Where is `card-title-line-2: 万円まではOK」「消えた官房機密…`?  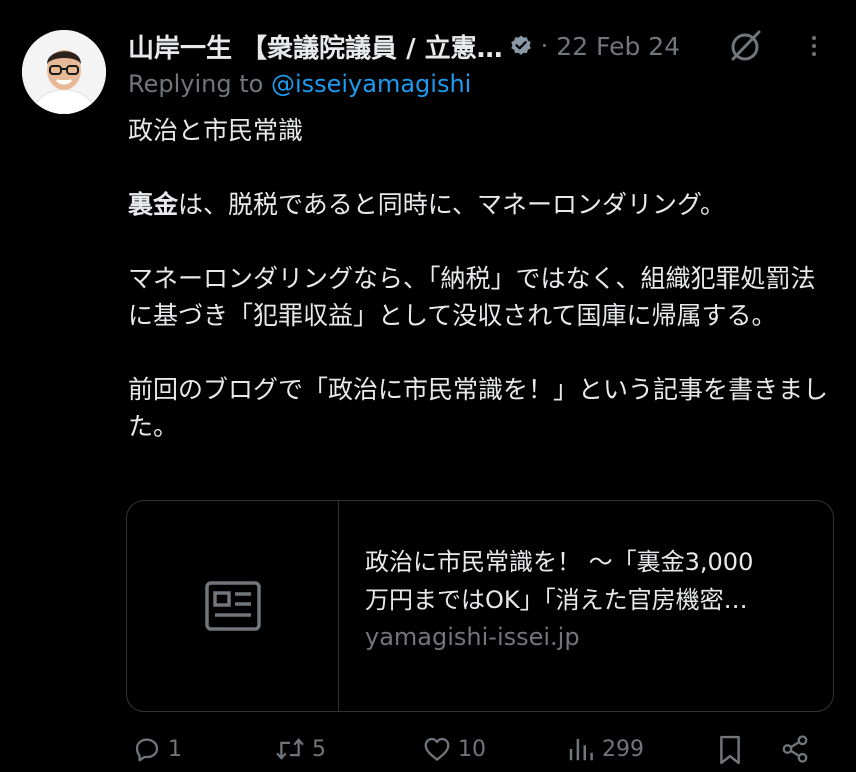 card-title-line-2: 万円まではOK」「消えた官房機密… is located at coordinates (556, 600).